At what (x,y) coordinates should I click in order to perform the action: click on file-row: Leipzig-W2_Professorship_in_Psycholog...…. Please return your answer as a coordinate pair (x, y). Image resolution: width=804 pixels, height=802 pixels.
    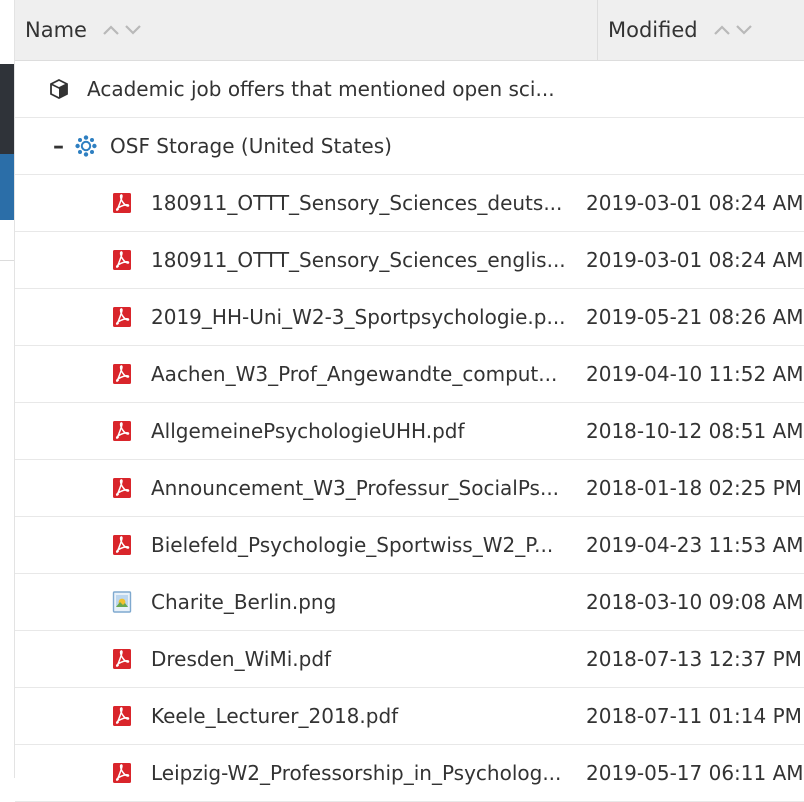
    Looking at the image, I should click on (409, 773).